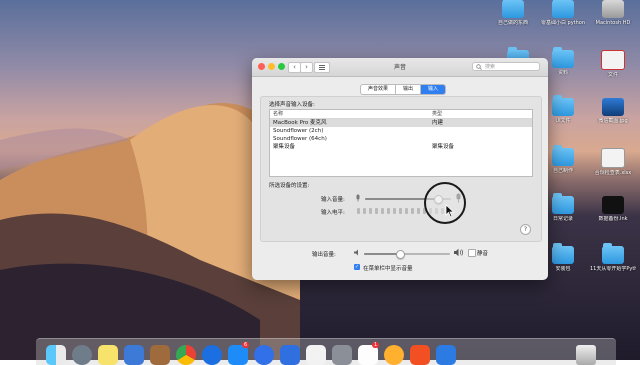 The width and height of the screenshot is (640, 365). I want to click on output-volume-slider, so click(407, 254).